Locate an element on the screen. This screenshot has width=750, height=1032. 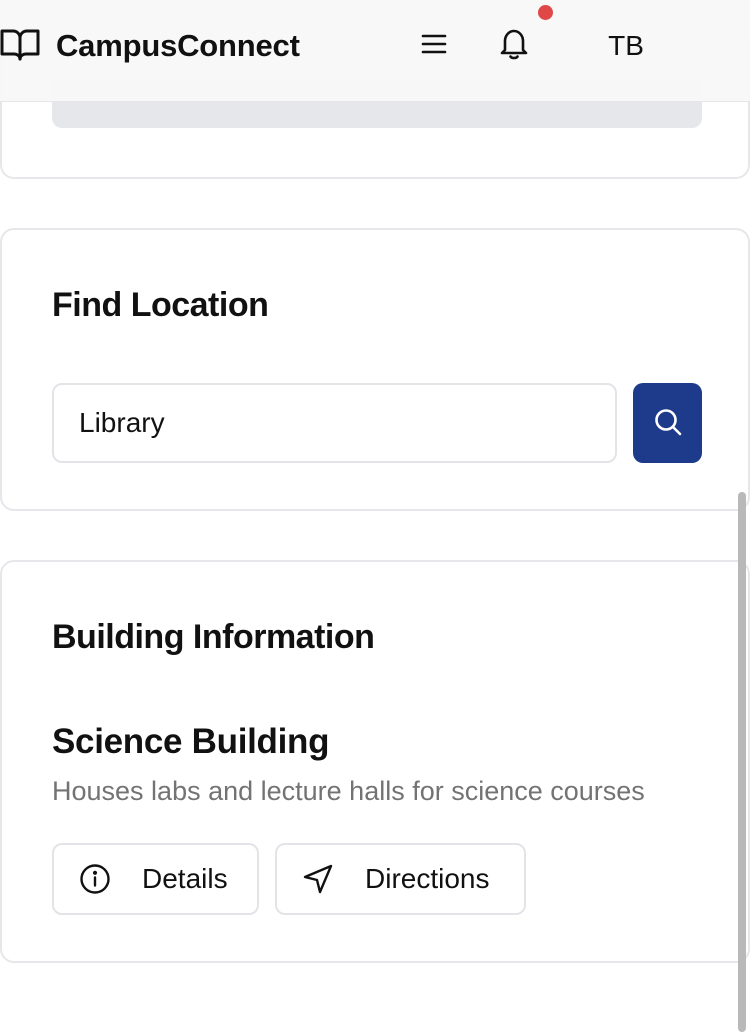
bell-icon is located at coordinates (514, 46).